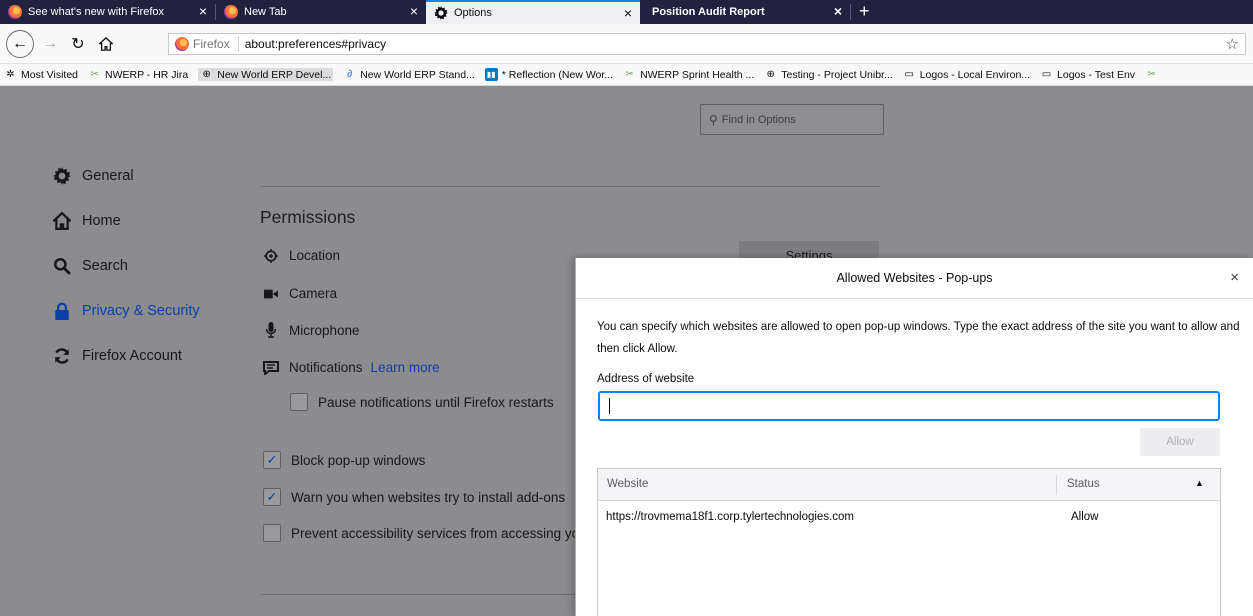 This screenshot has height=616, width=1253. Describe the element at coordinates (405, 367) in the screenshot. I see `learn-more-link: Learn more` at that location.